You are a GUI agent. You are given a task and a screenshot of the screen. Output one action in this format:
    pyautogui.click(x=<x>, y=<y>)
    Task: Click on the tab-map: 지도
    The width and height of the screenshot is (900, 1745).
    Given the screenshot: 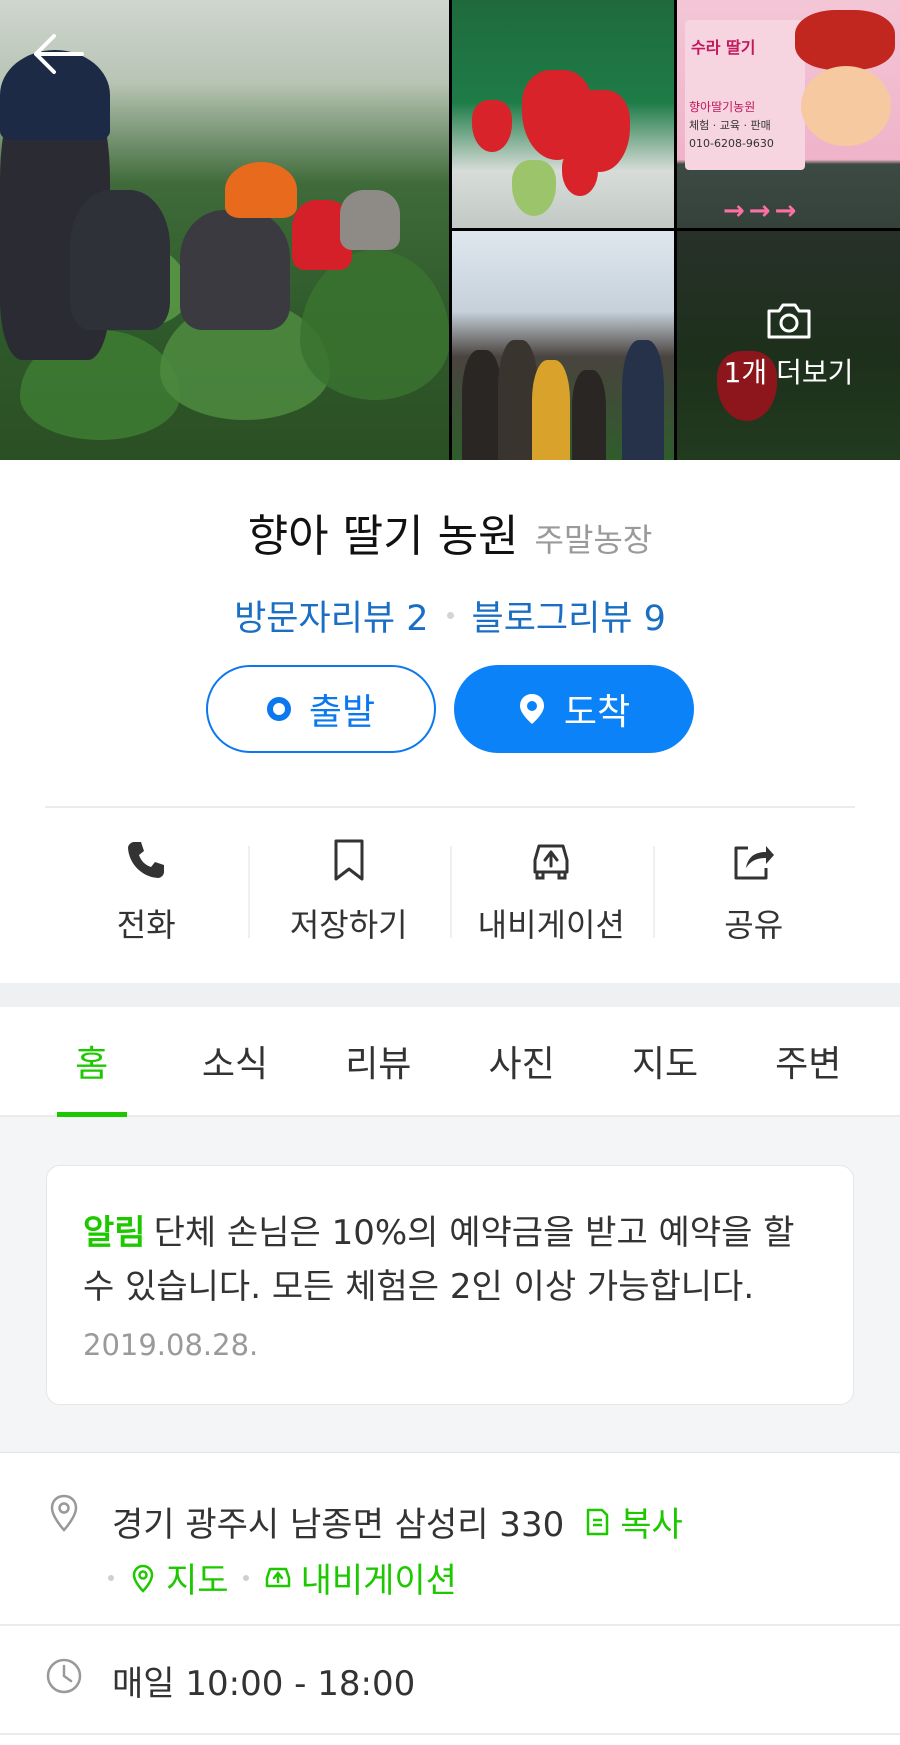 What is the action you would take?
    pyautogui.click(x=665, y=1061)
    